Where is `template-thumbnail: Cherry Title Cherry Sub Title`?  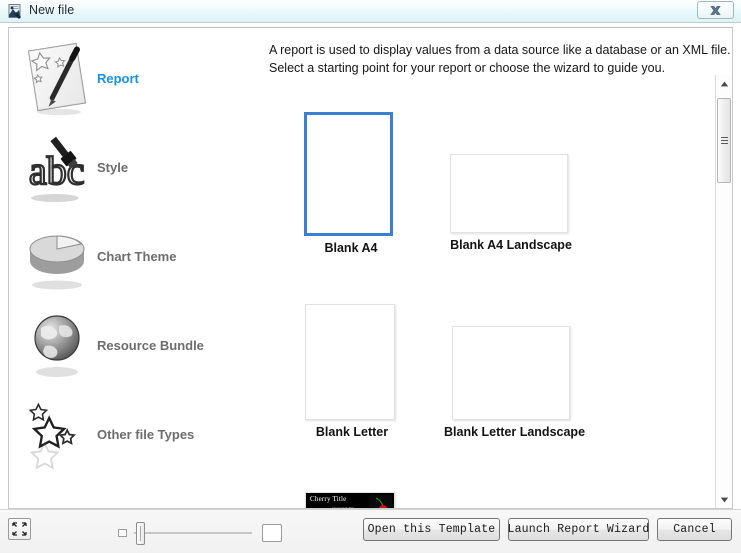
template-thumbnail: Cherry Title Cherry Sub Title is located at coordinates (350, 500).